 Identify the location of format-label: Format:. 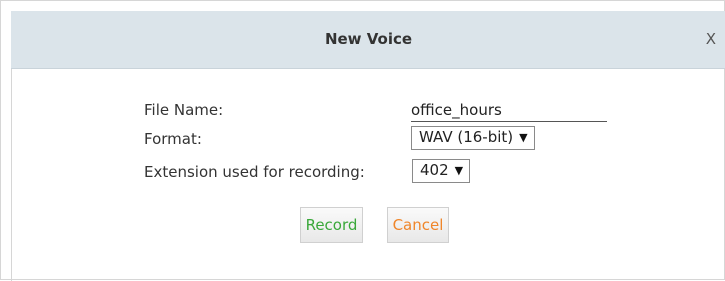
(173, 139).